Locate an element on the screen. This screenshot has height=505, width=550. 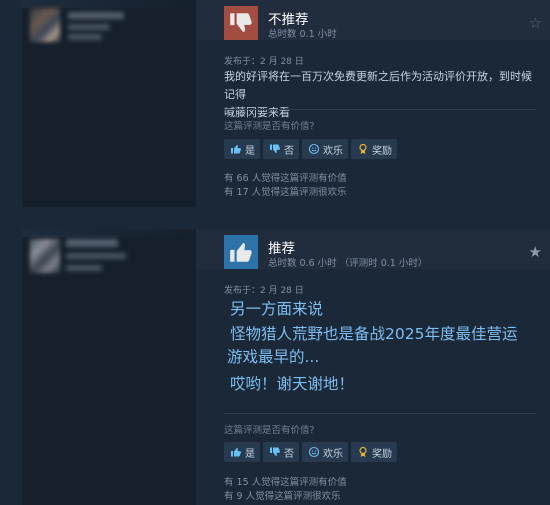
star-icon: ☆ is located at coordinates (535, 23).